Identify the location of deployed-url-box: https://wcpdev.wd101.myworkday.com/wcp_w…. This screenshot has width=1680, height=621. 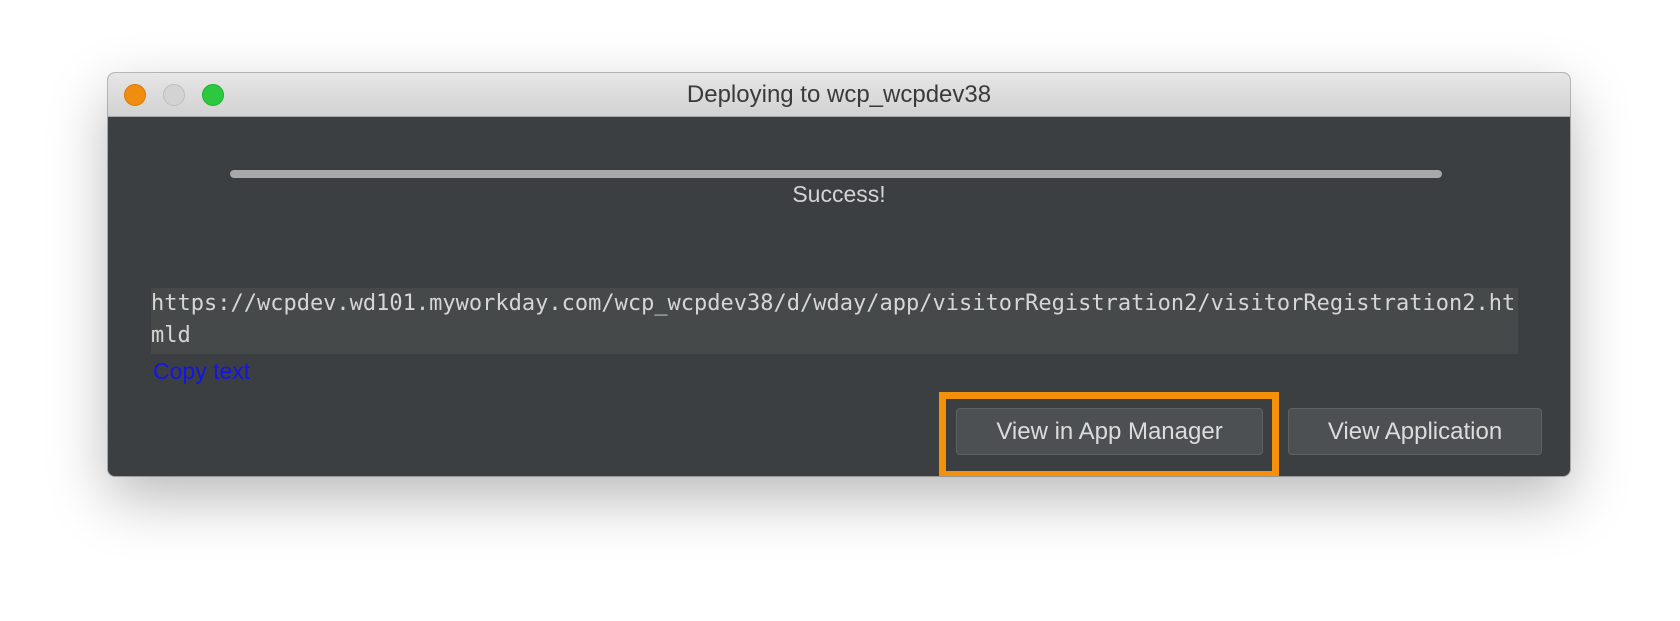
(834, 321).